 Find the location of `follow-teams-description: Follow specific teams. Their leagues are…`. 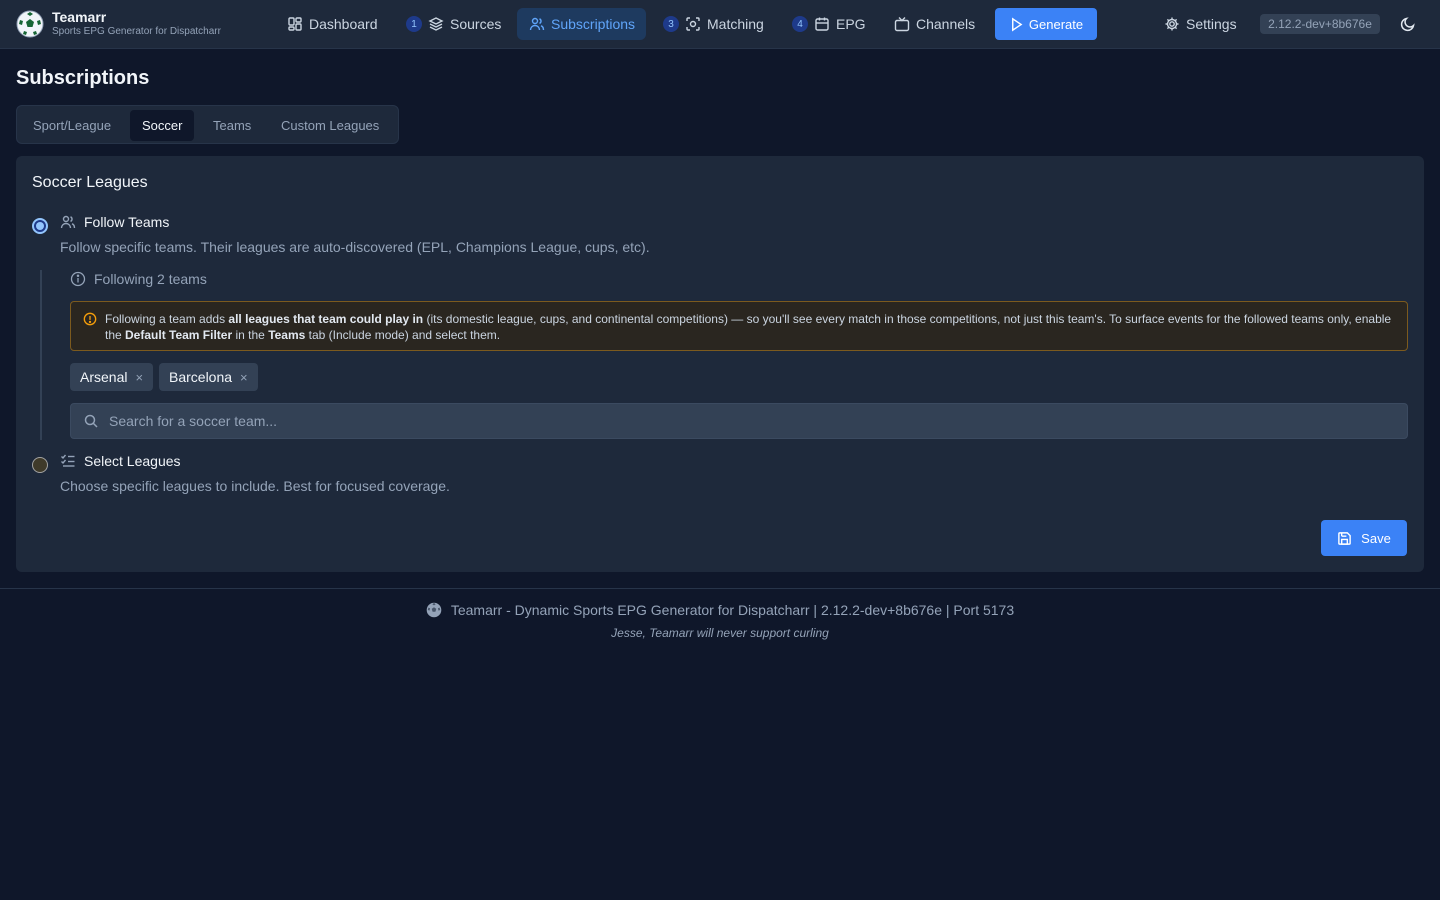

follow-teams-description: Follow specific teams. Their leagues are… is located at coordinates (355, 247).